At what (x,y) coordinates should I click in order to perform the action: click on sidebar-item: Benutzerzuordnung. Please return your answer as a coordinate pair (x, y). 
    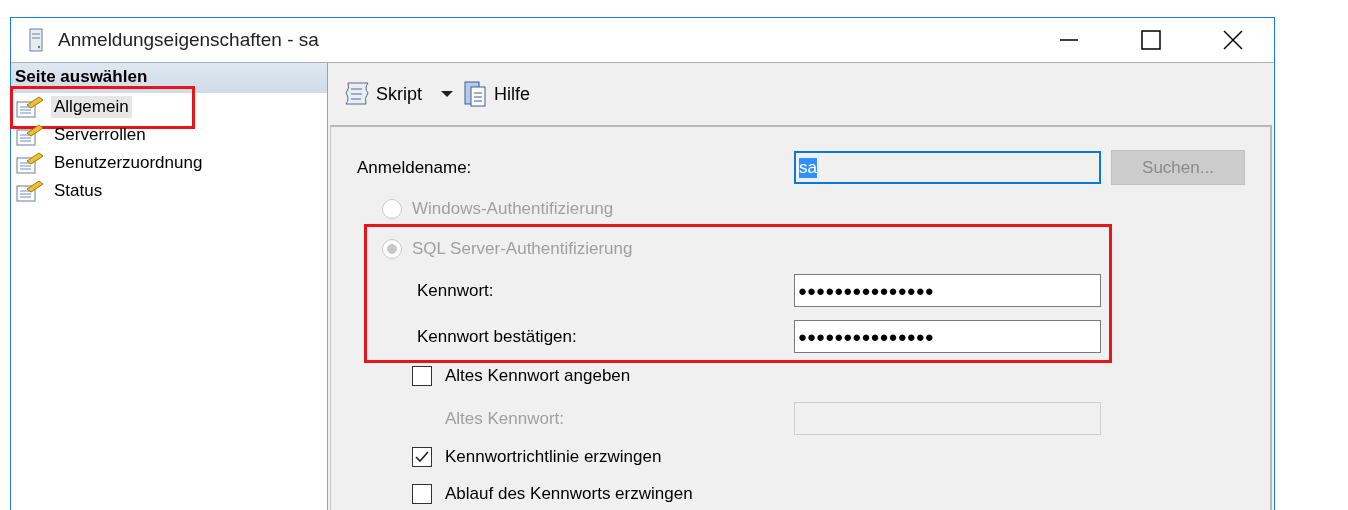
    Looking at the image, I should click on (128, 163).